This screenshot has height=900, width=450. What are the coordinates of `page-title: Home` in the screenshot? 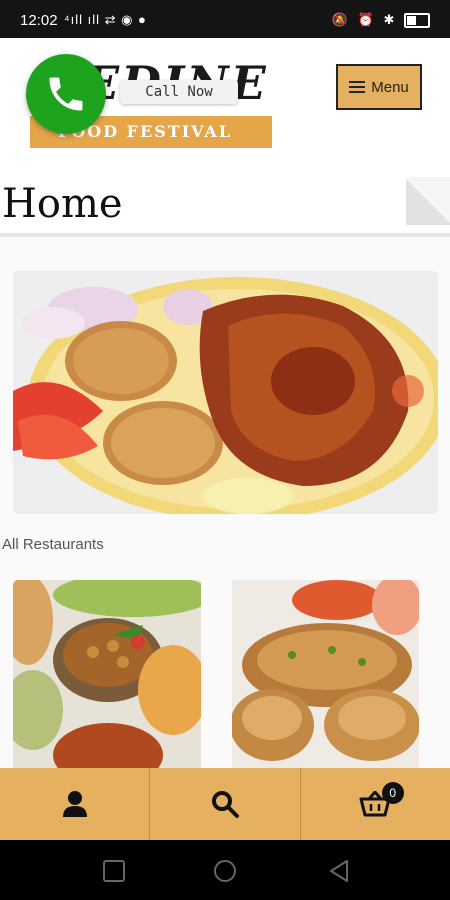 It's located at (62, 204).